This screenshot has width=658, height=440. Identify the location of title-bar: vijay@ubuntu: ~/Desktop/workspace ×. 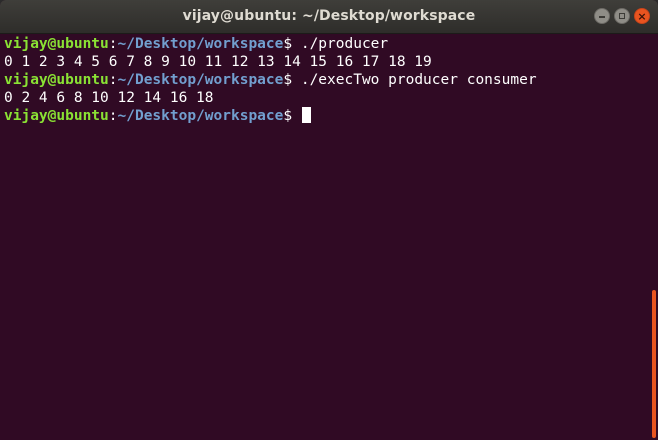
(329, 17).